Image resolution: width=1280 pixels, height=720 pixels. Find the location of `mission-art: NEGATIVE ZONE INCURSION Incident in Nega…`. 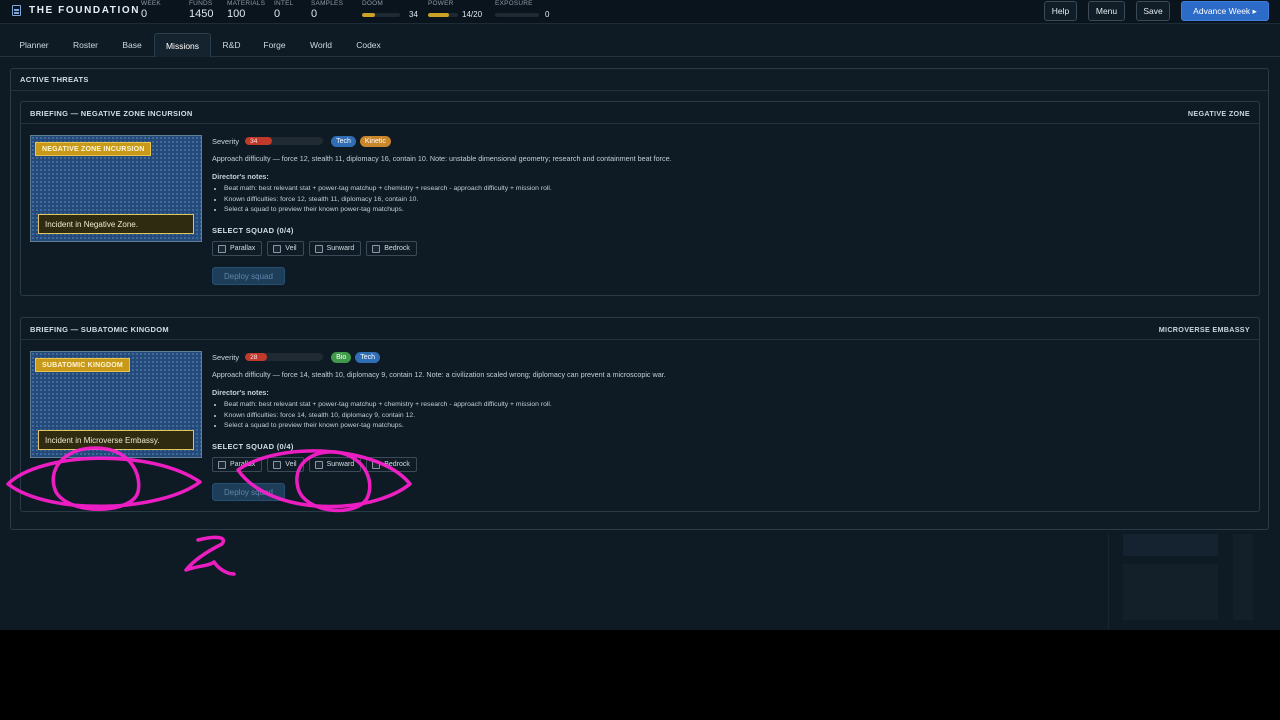

mission-art: NEGATIVE ZONE INCURSION Incident in Nega… is located at coordinates (116, 188).